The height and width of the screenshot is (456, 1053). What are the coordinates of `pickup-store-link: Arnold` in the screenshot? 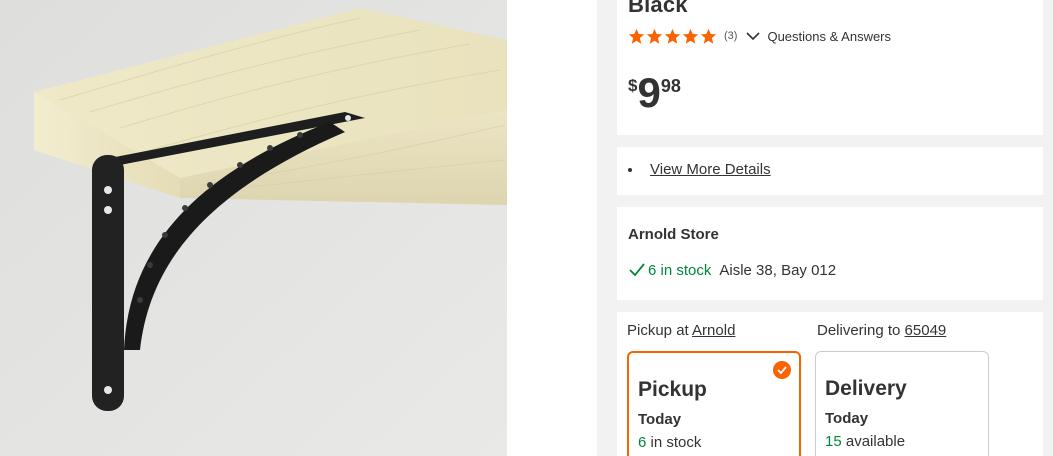 It's located at (713, 330).